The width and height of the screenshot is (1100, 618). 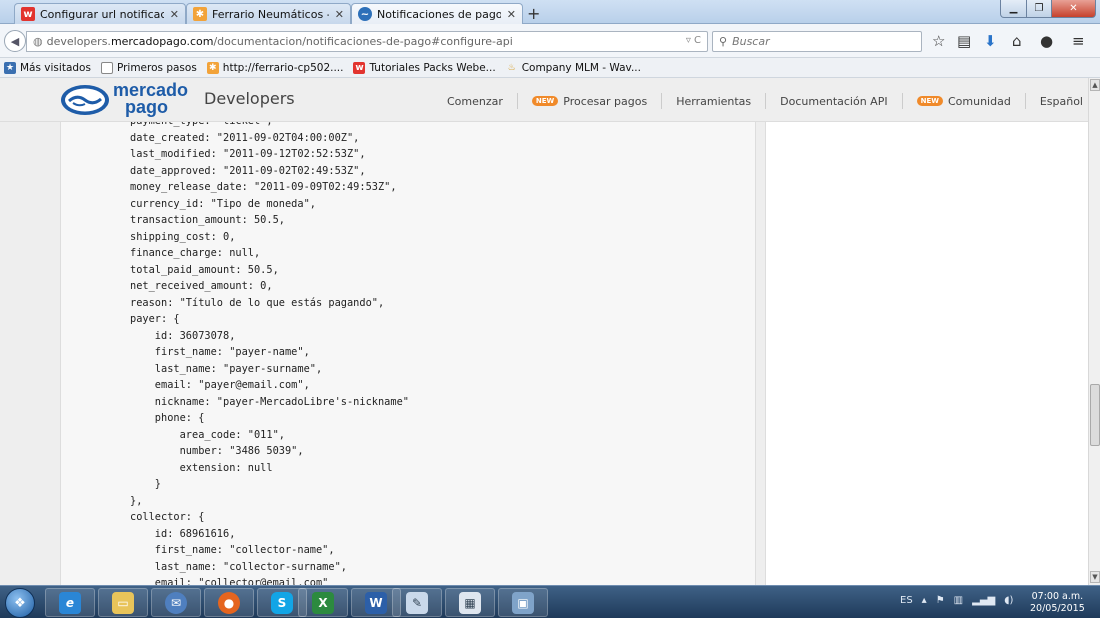 I want to click on back-arrow-icon: ◀, so click(x=15, y=41).